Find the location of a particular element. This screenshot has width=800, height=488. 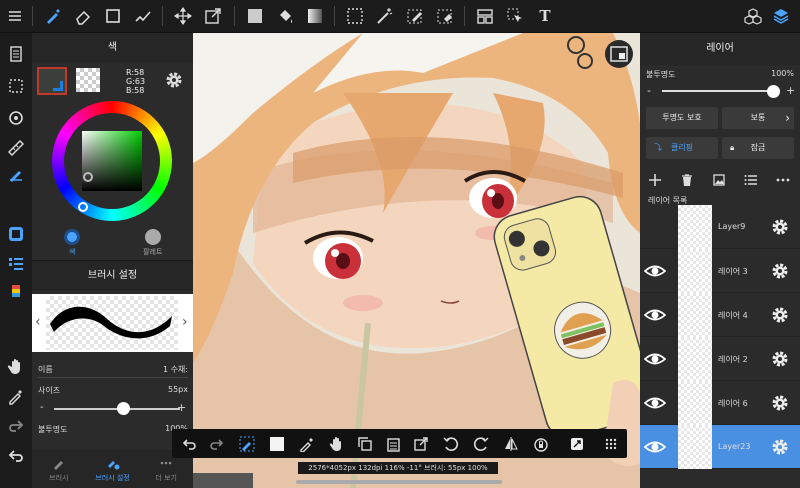

brush-size-knob is located at coordinates (124, 408).